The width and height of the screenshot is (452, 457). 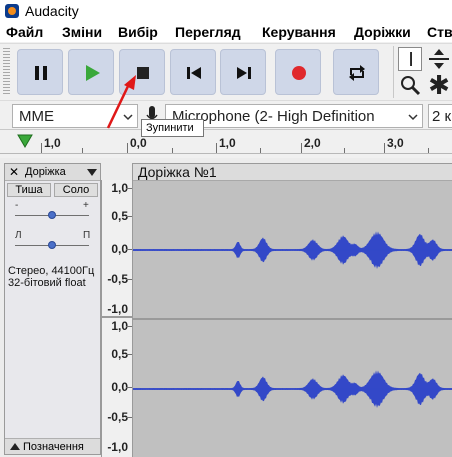 I want to click on track-select-label: Позначення, so click(x=53, y=447).